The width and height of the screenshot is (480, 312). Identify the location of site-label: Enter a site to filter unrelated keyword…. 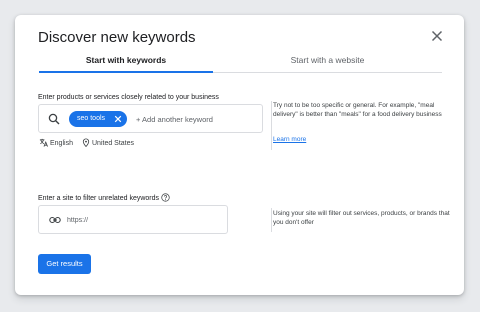
(99, 198).